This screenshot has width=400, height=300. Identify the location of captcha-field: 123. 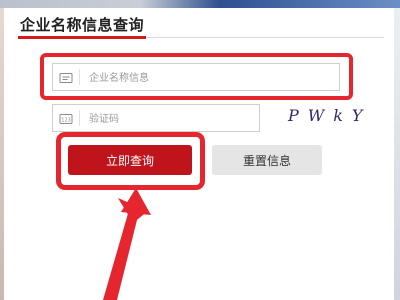
(156, 118).